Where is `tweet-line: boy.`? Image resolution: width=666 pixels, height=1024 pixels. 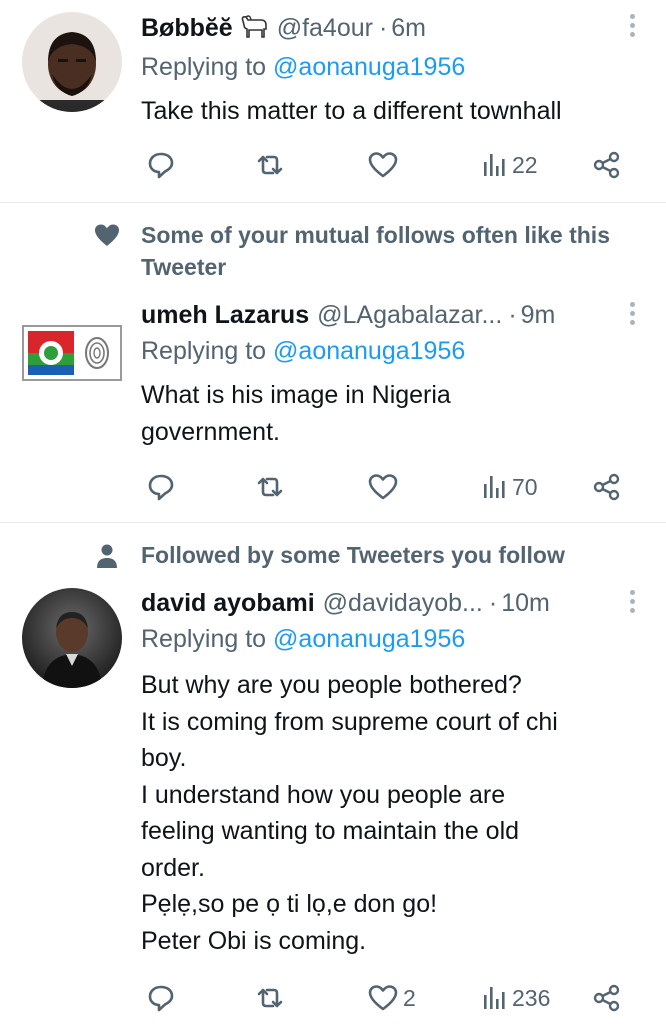
tweet-line: boy. is located at coordinates (164, 758).